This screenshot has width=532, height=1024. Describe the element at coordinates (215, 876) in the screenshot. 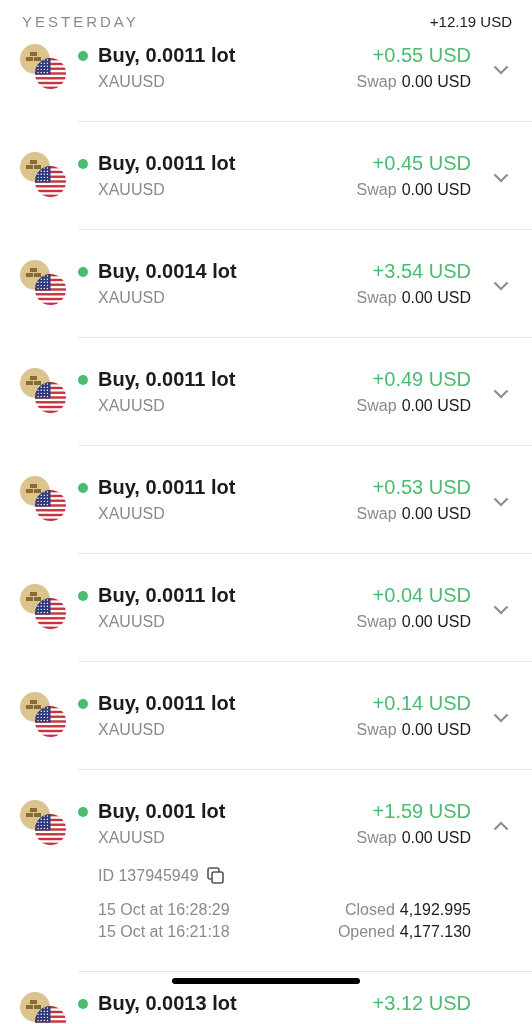

I see `copy-icon` at that location.